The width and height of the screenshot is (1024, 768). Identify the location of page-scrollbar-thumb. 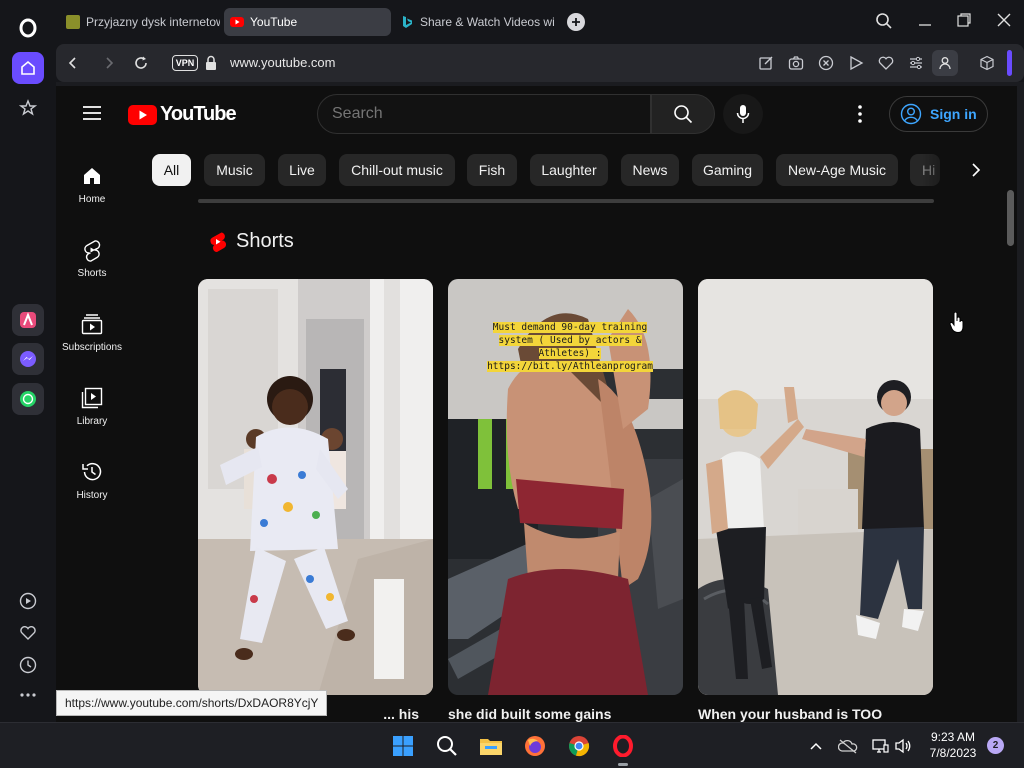
(1010, 218).